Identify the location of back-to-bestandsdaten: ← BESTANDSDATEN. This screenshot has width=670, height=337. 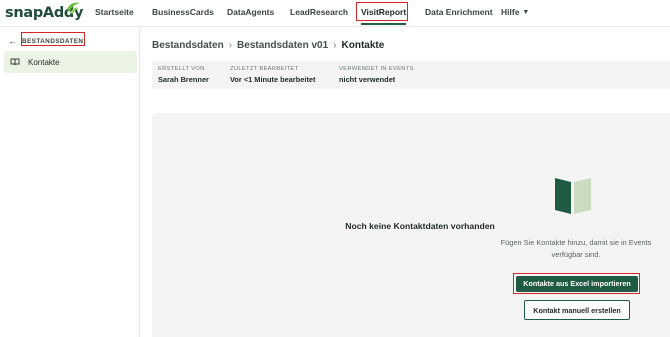
(45, 41).